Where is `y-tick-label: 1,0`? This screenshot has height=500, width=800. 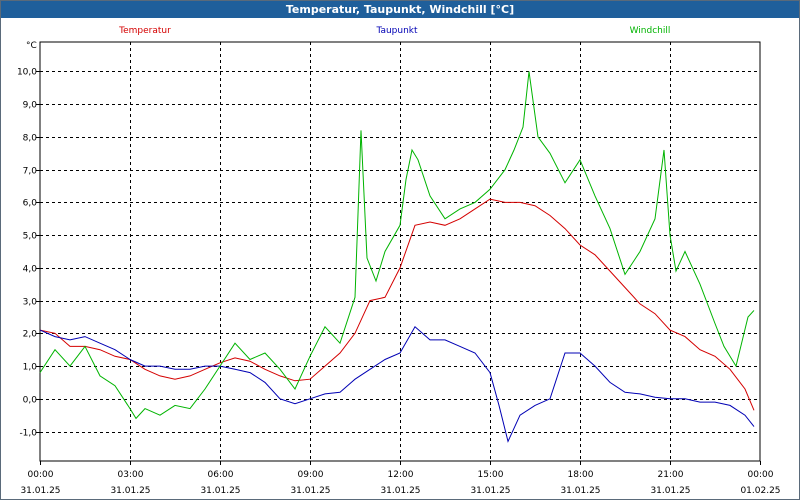 y-tick-label: 1,0 is located at coordinates (30, 368).